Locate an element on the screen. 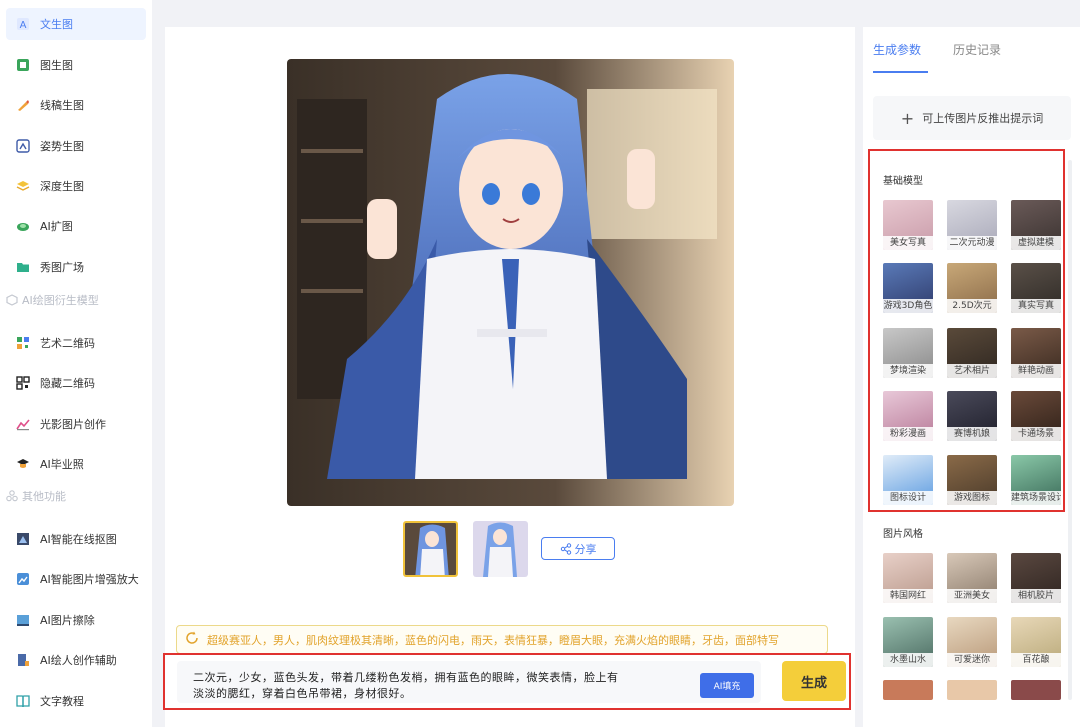 This screenshot has height=727, width=1080. sidebar-item-label: AI智能在线抠图 is located at coordinates (78, 539).